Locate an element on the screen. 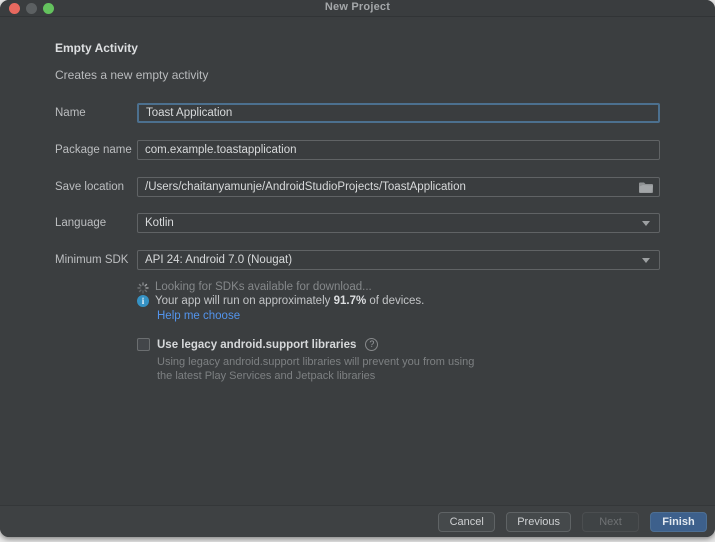  min-sdk-value: API 24: Android 7.0 (Nougat) is located at coordinates (219, 260).